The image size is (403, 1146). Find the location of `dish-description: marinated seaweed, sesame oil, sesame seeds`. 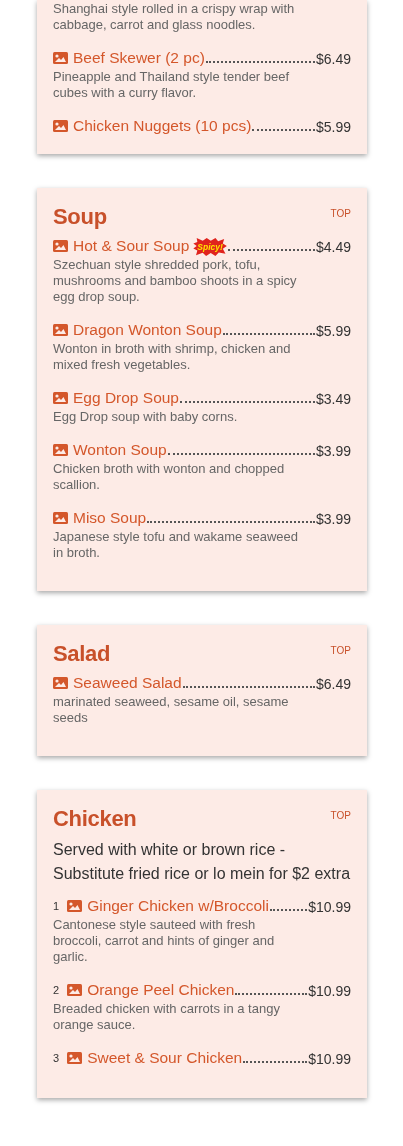

dish-description: marinated seaweed, sesame oil, sesame seeds is located at coordinates (171, 710).